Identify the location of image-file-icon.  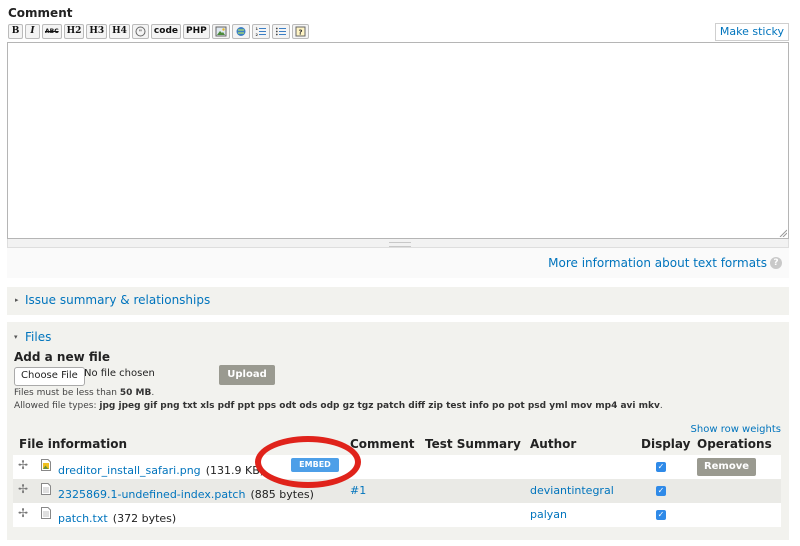
(46, 465).